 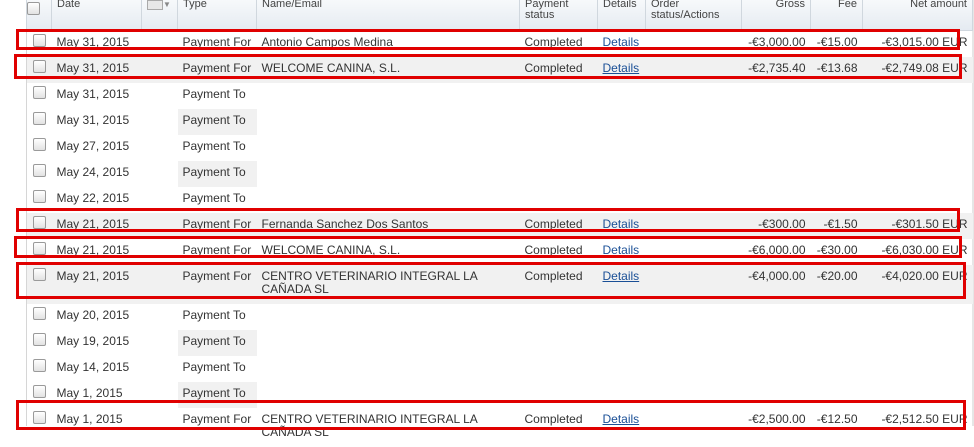 I want to click on payment-status-column-header: Payment status, so click(x=558, y=15).